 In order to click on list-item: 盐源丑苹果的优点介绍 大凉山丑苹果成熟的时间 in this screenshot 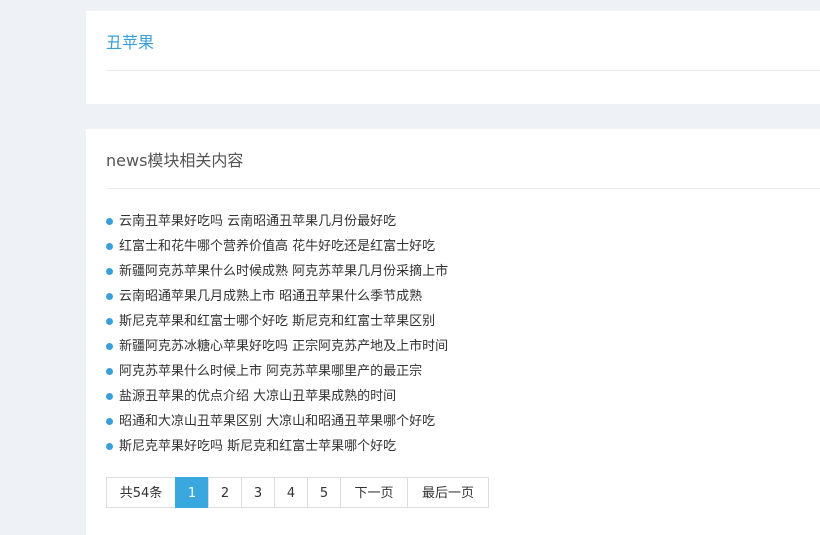, I will do `click(277, 396)`.